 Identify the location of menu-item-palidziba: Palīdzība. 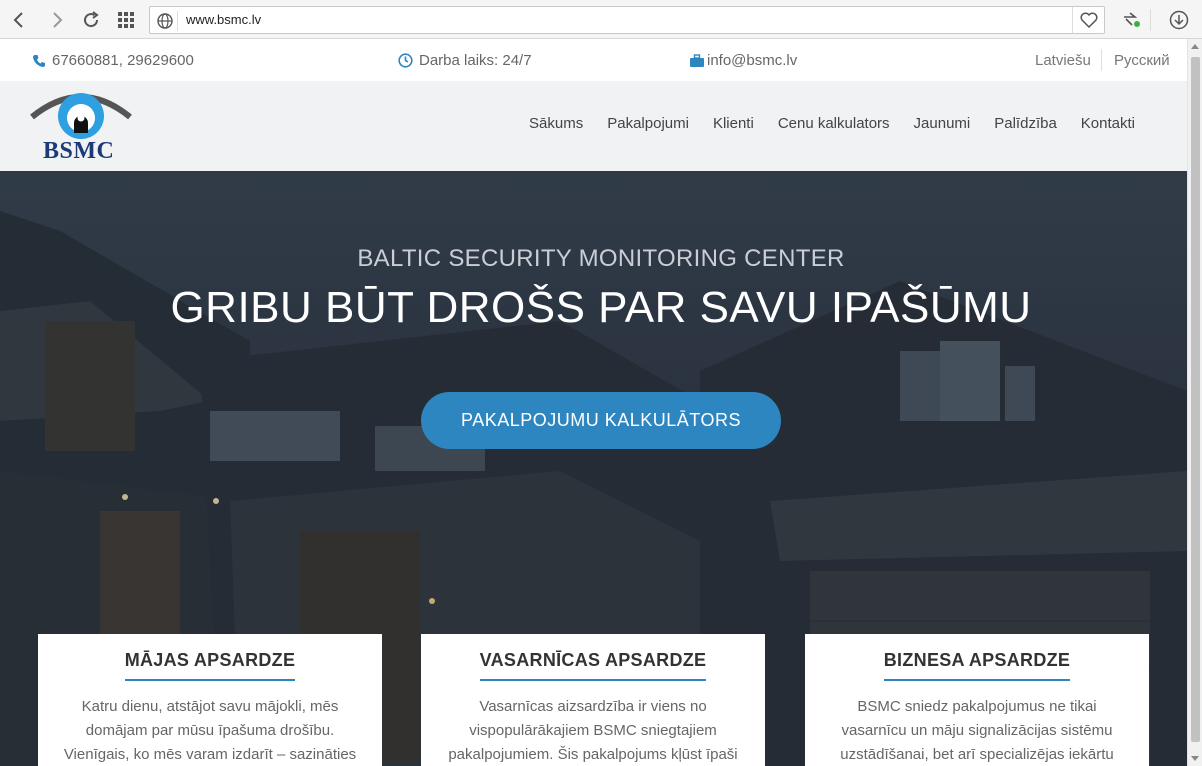
(1025, 123).